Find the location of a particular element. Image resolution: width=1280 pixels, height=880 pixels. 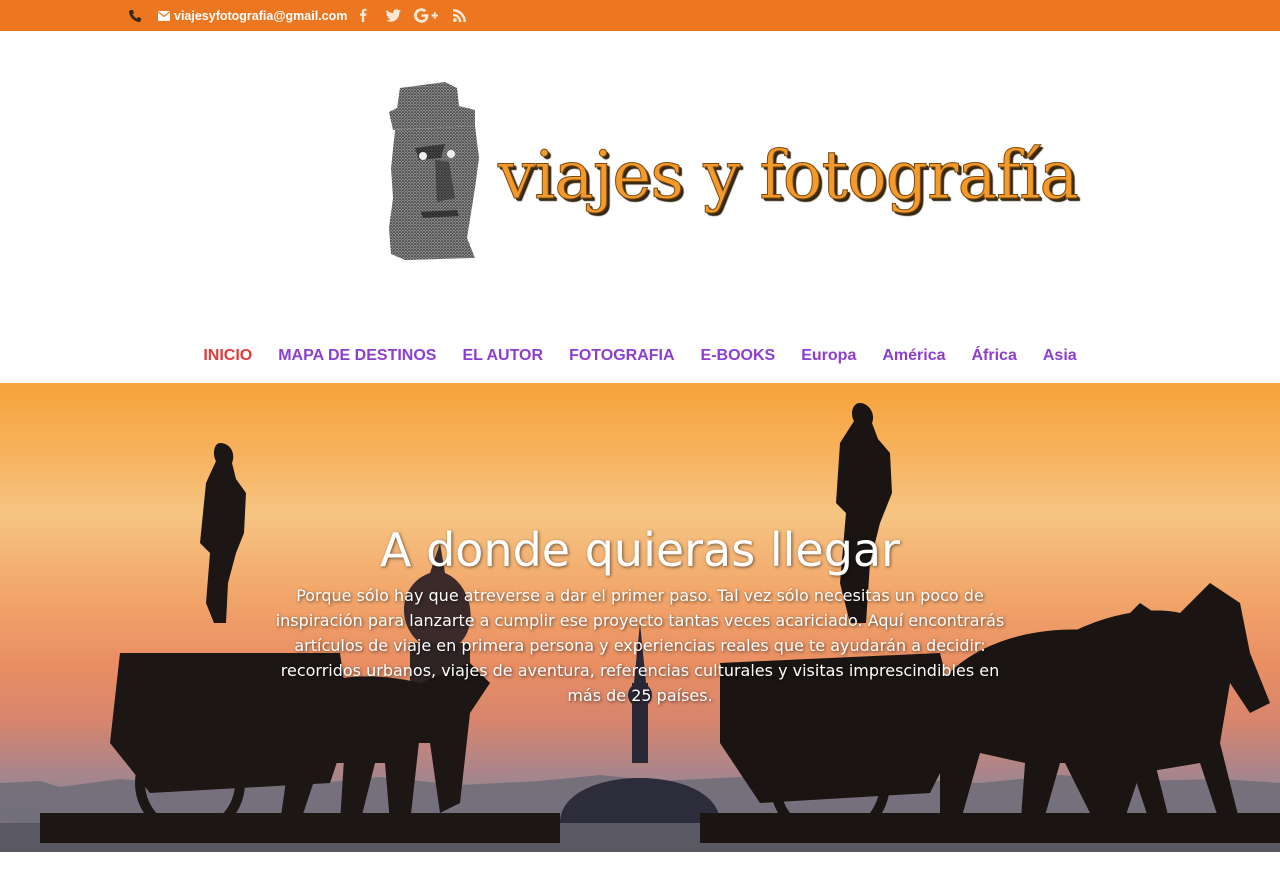

phone-icon is located at coordinates (135, 16).